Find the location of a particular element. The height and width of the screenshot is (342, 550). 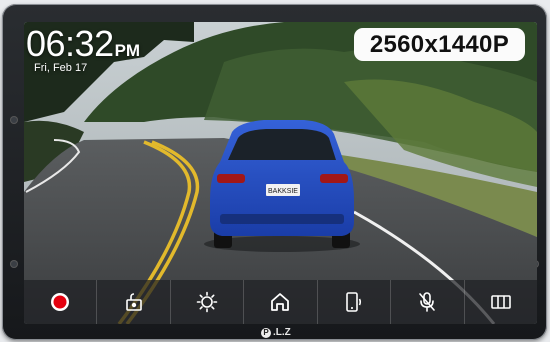

split-view-button is located at coordinates (501, 302).